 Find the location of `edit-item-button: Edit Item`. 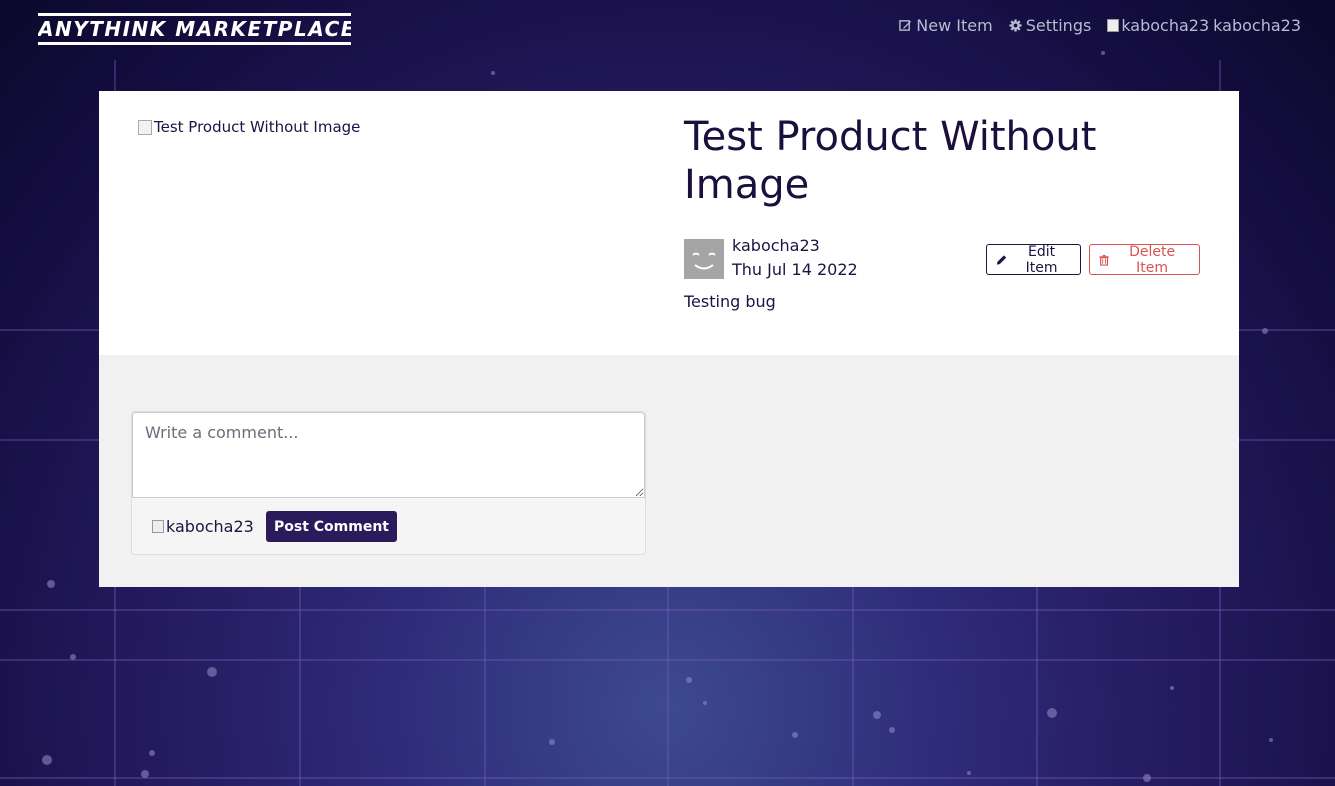

edit-item-button: Edit Item is located at coordinates (1033, 259).